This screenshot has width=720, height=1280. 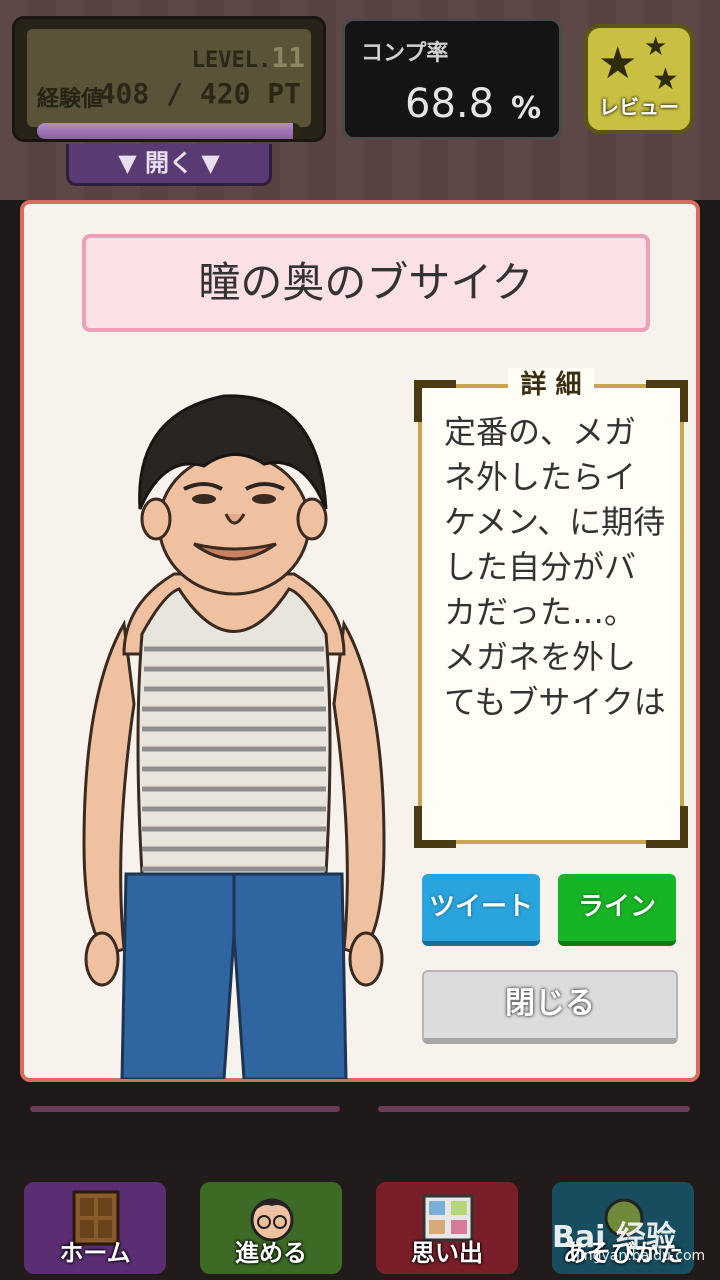 What do you see at coordinates (452, 79) in the screenshot?
I see `completion-panel: コンプ率 68.8 %` at bounding box center [452, 79].